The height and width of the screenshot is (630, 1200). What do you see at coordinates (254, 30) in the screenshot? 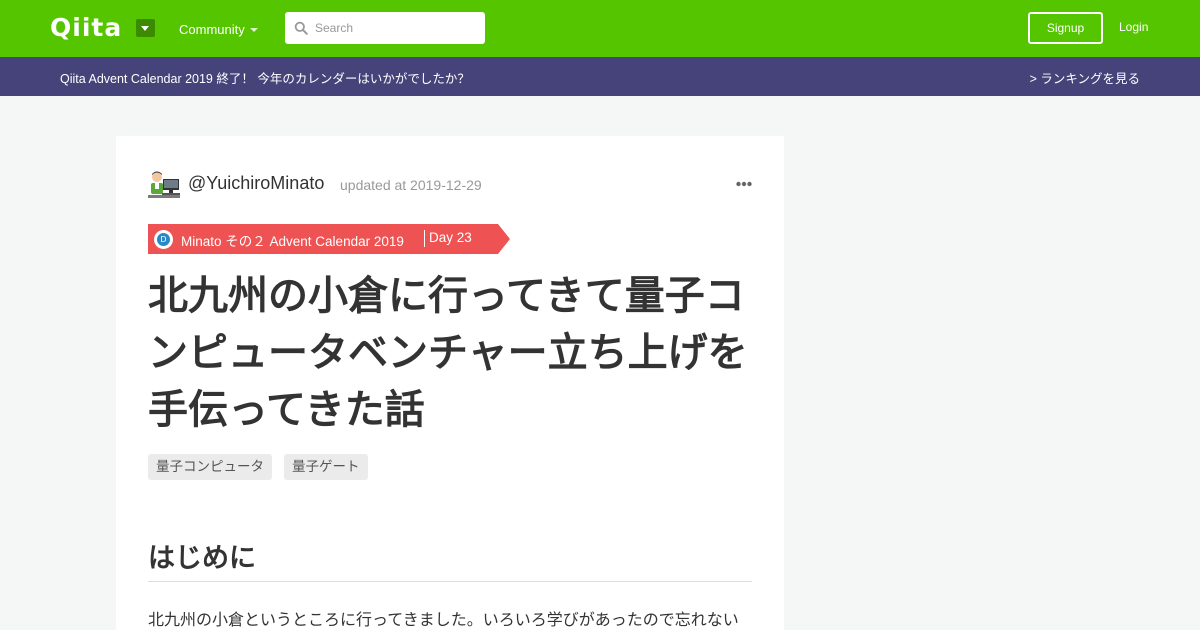
I see `chevron-down-icon` at bounding box center [254, 30].